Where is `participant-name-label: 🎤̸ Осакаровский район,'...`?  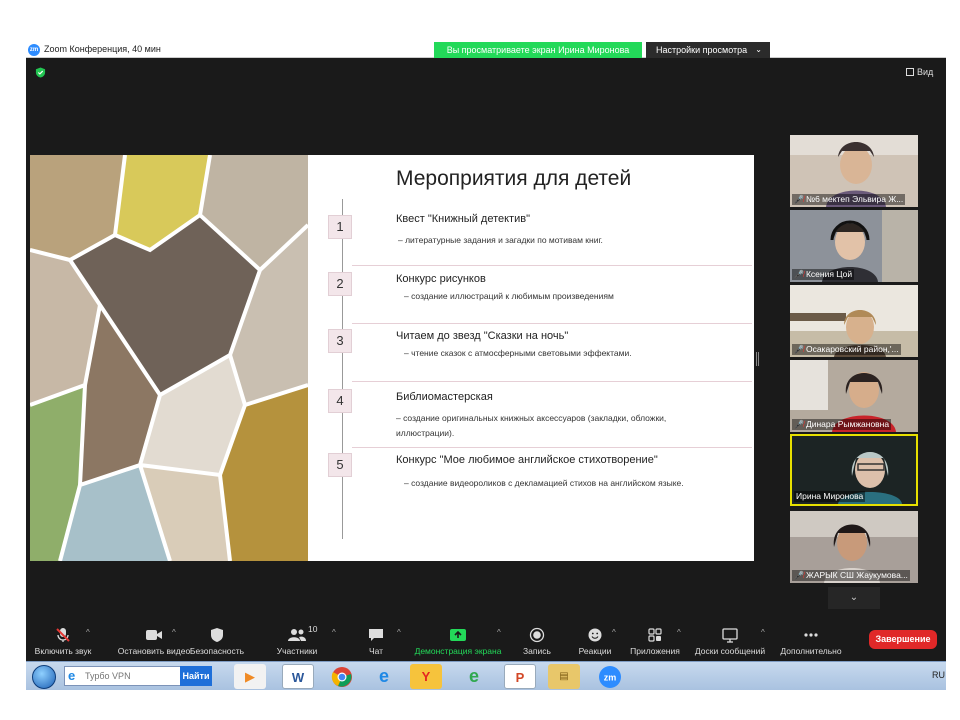 participant-name-label: 🎤̸ Осакаровский район,'... is located at coordinates (846, 349).